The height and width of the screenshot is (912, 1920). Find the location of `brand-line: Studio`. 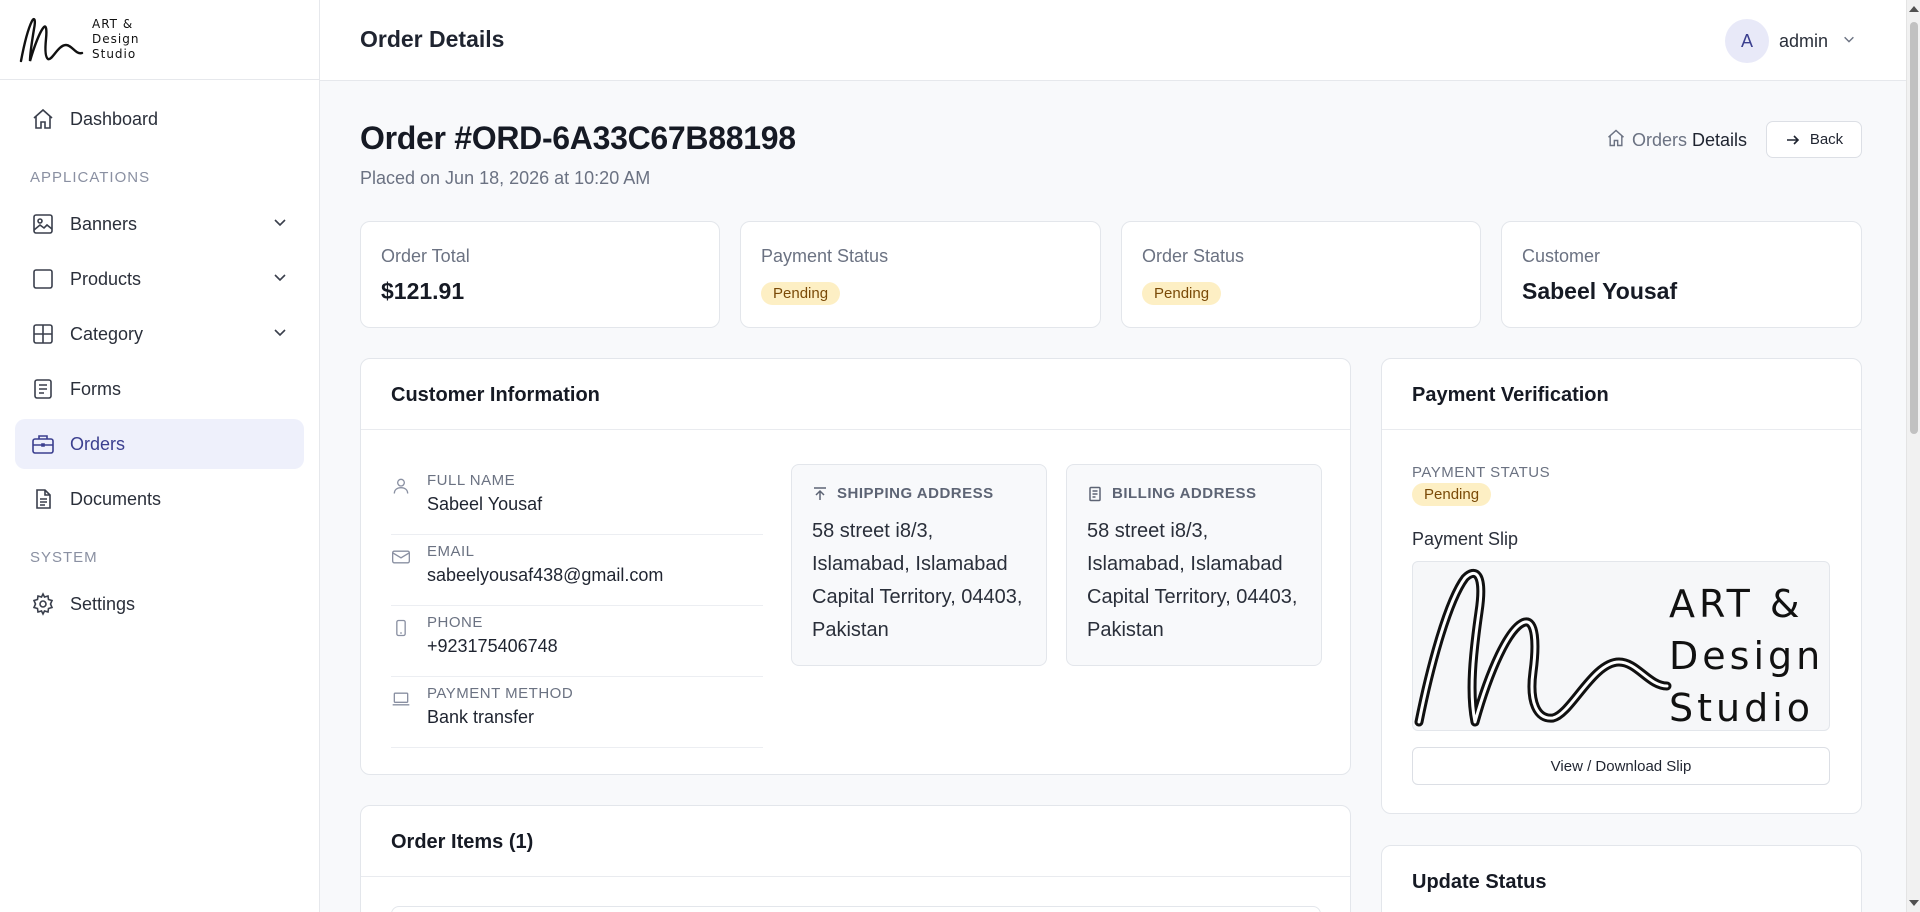

brand-line: Studio is located at coordinates (114, 54).